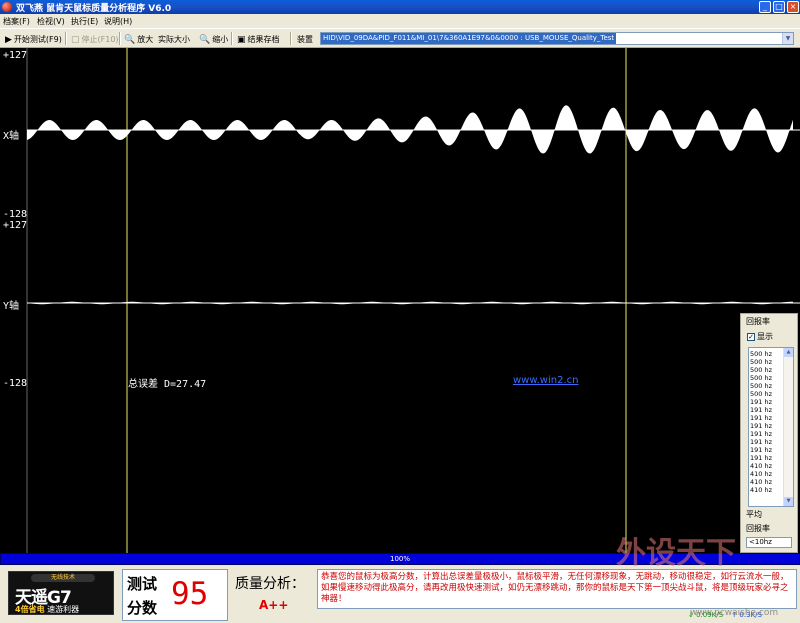 This screenshot has width=800, height=623. I want to click on ad-subline: 4倍省电 速游利器, so click(47, 609).